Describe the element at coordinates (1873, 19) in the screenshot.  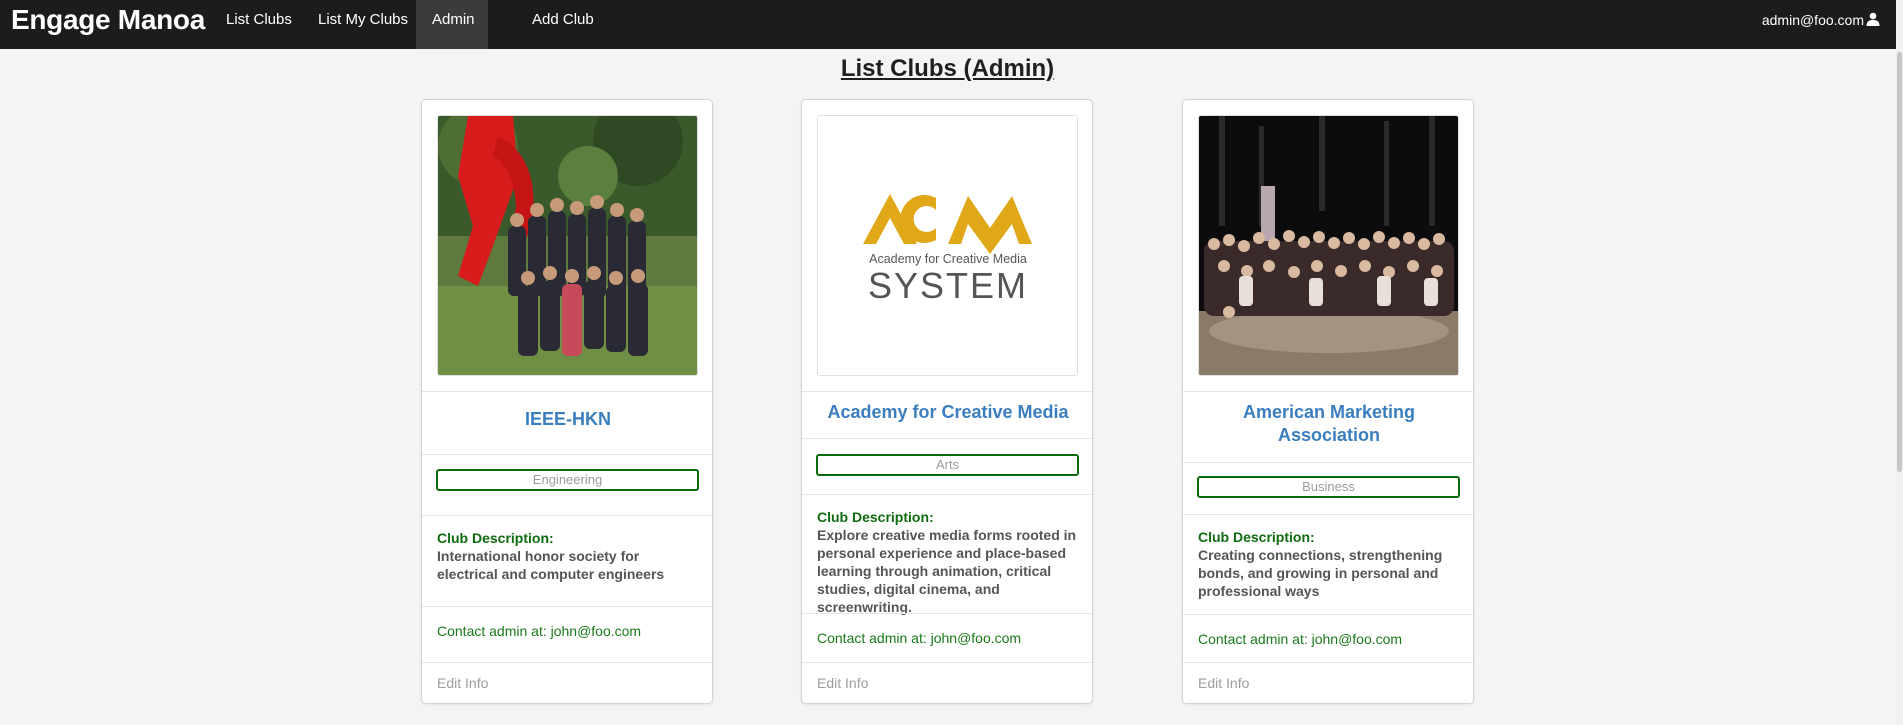
I see `user-icon` at that location.